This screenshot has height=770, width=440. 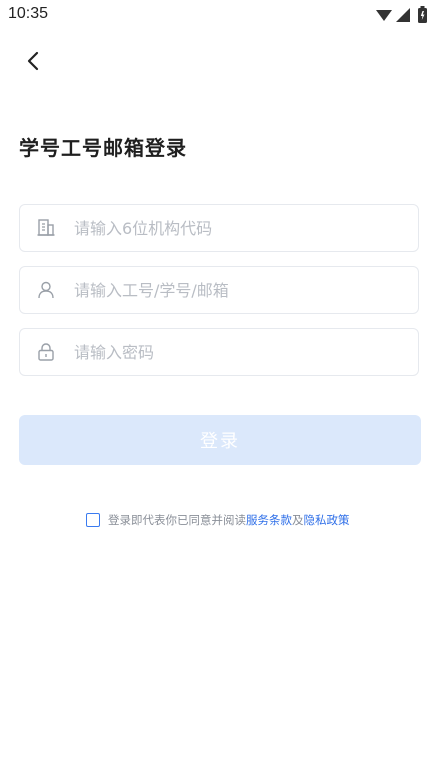 I want to click on building-icon, so click(x=46, y=228).